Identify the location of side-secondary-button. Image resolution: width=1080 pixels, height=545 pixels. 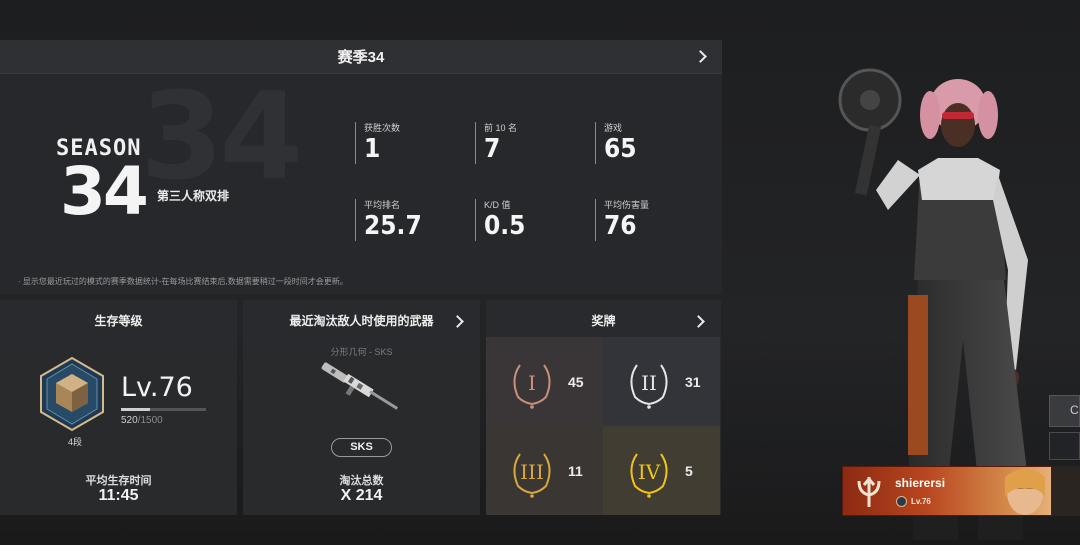
(1064, 446).